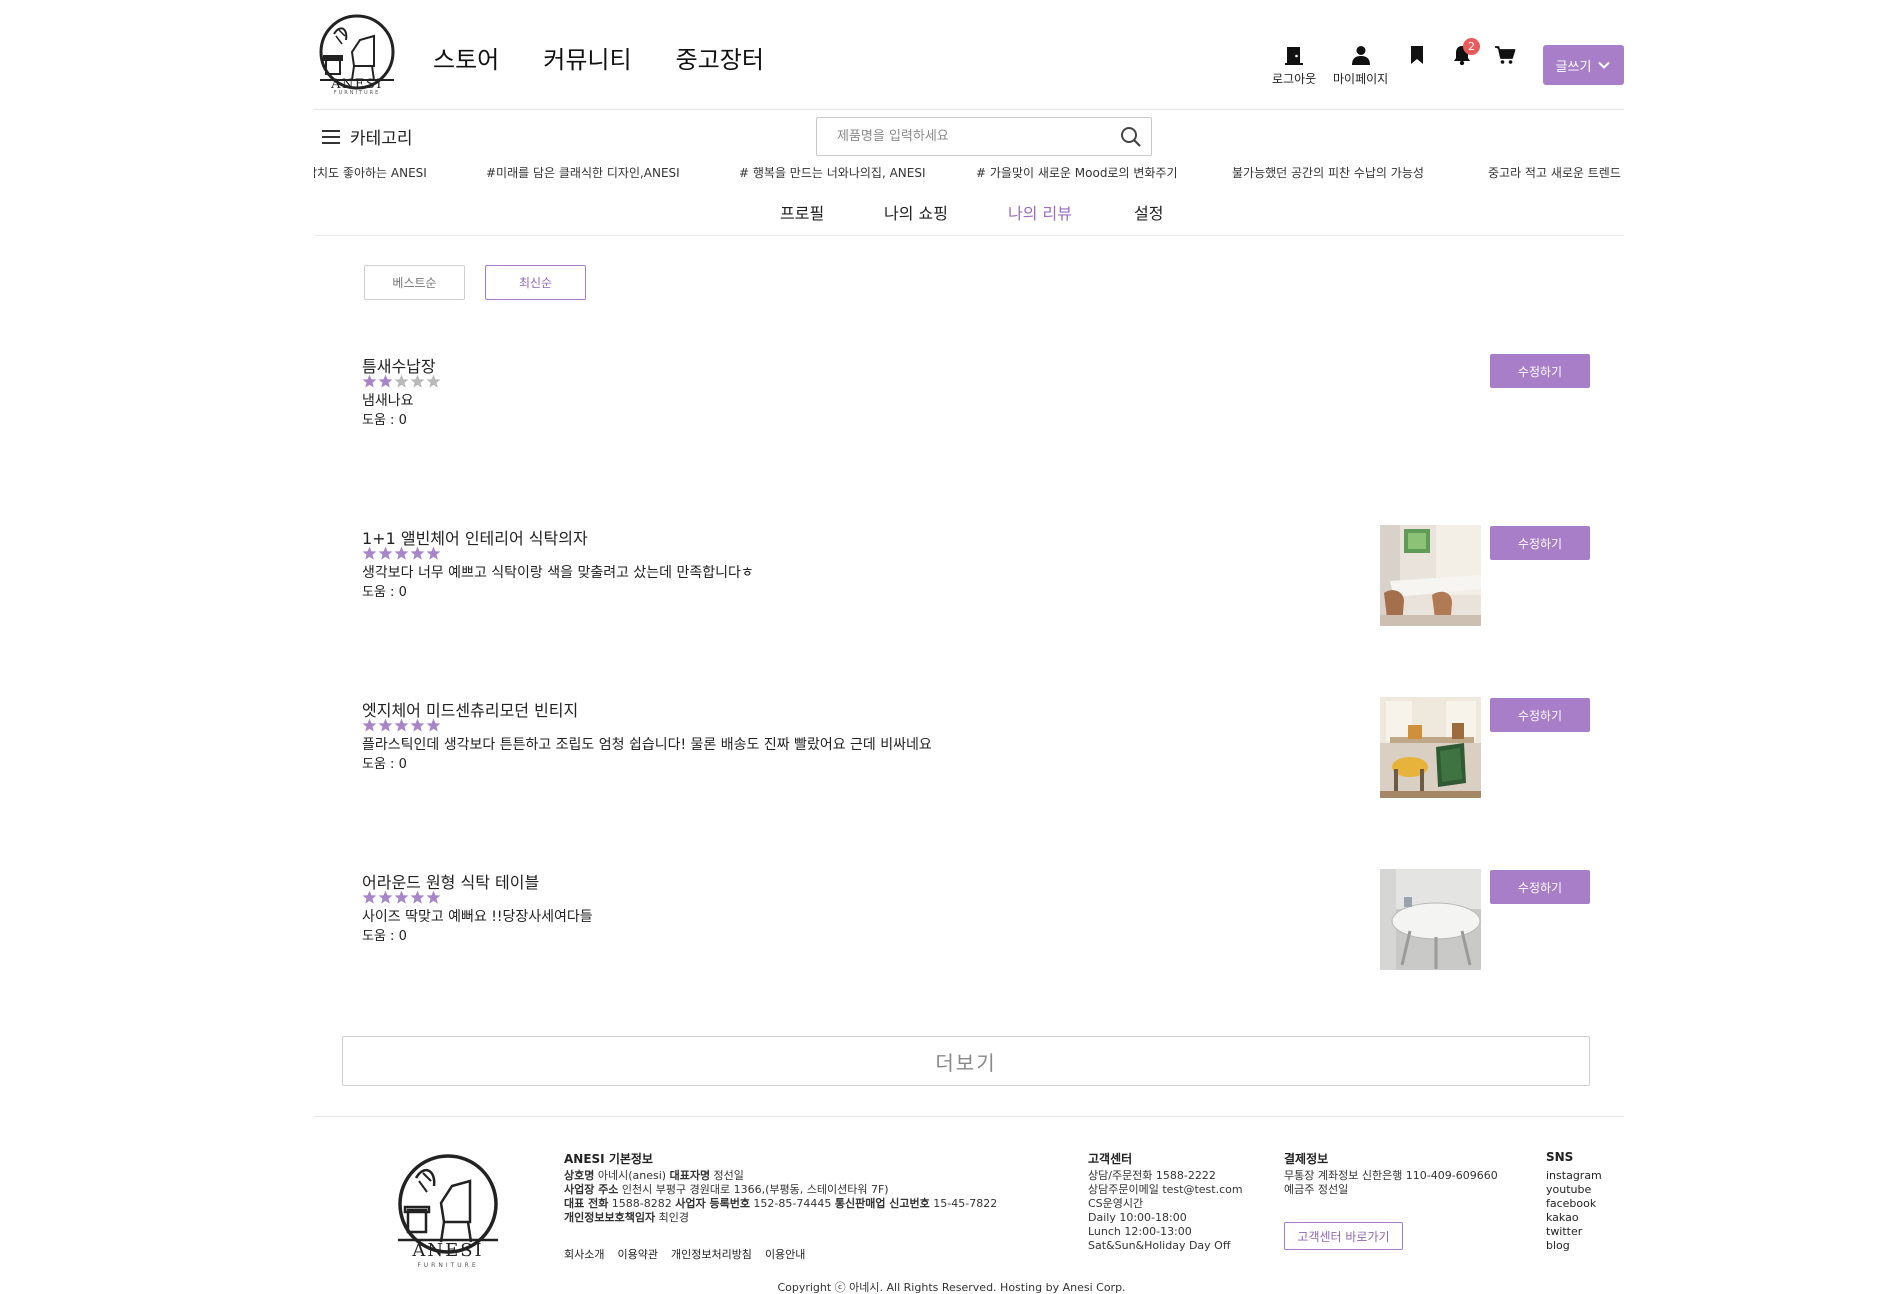  I want to click on logout-button: 로그아웃, so click(1294, 65).